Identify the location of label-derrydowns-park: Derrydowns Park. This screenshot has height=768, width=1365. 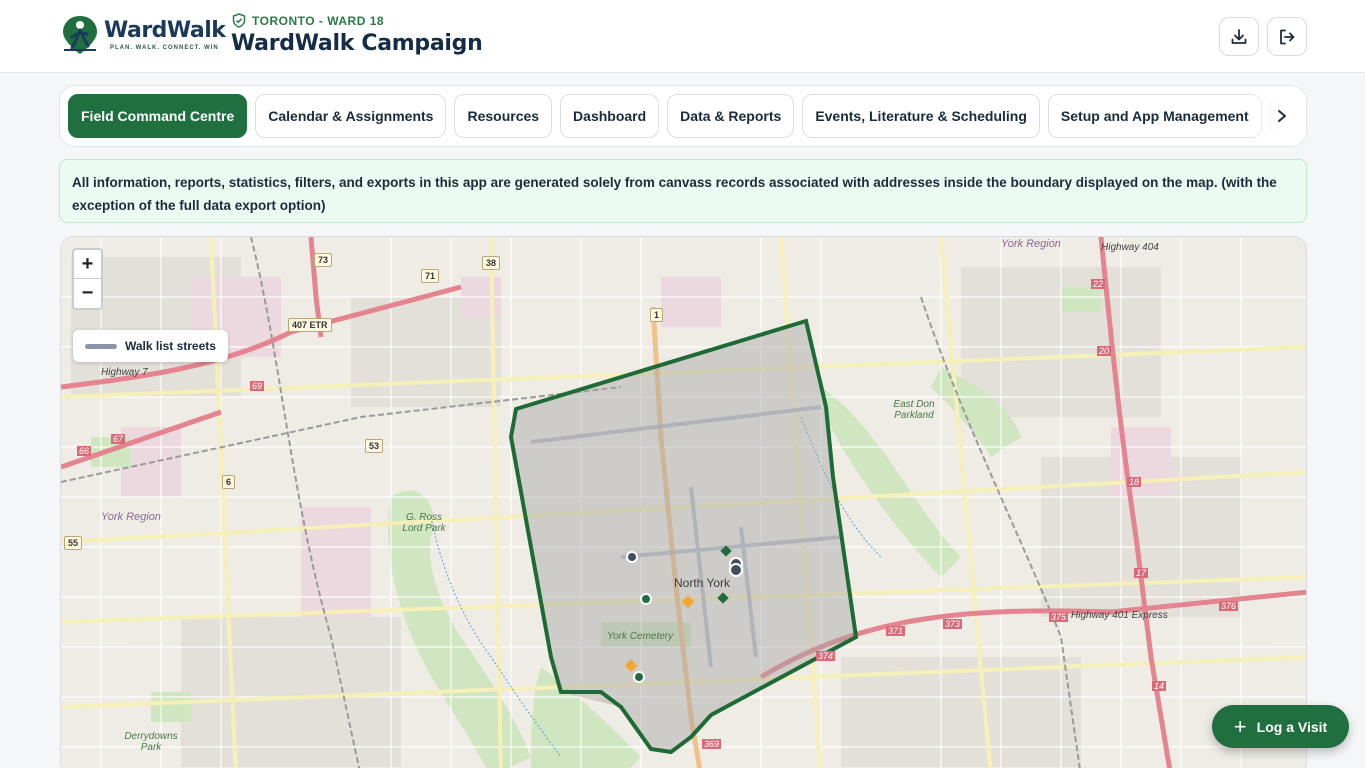
(151, 742).